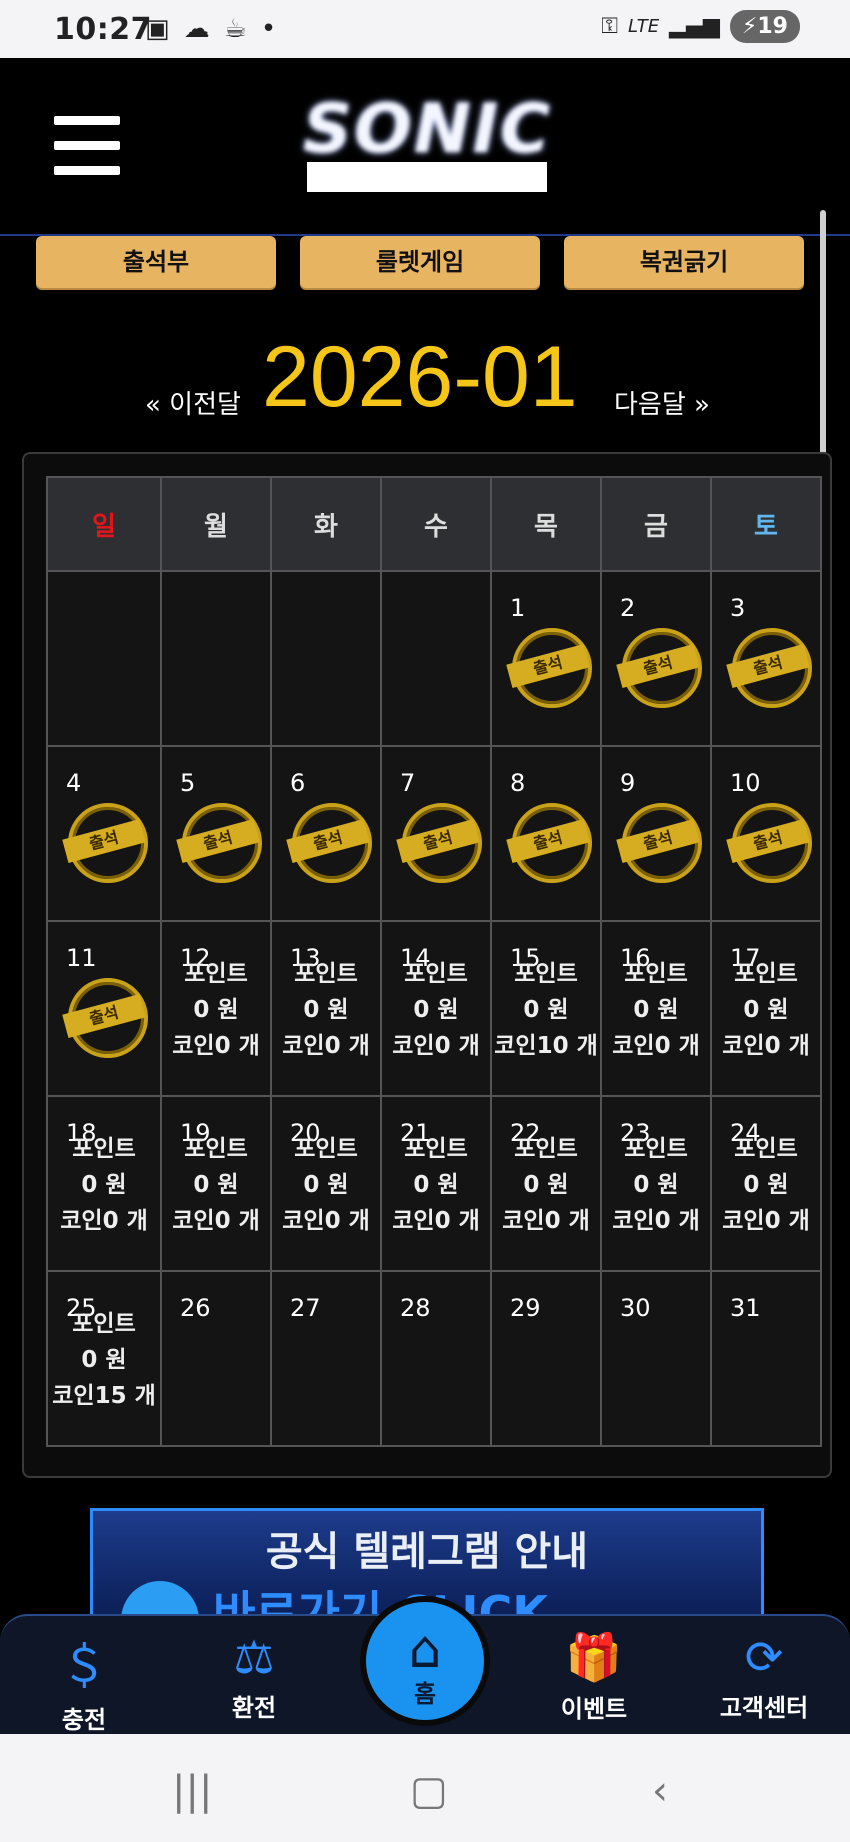  I want to click on nav-home: ⌂ 홈, so click(425, 1661).